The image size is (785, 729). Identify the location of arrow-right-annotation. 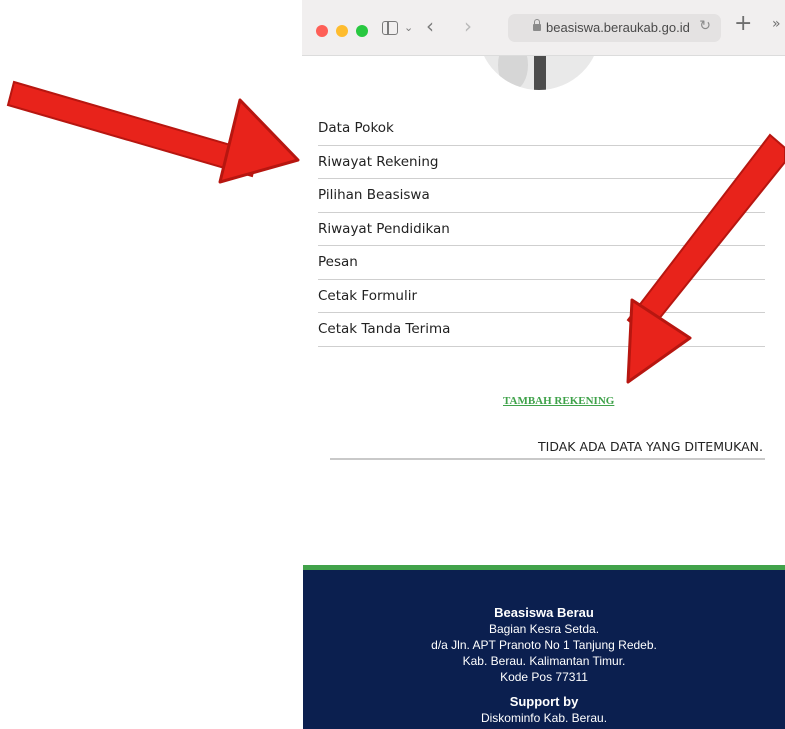
(705, 258).